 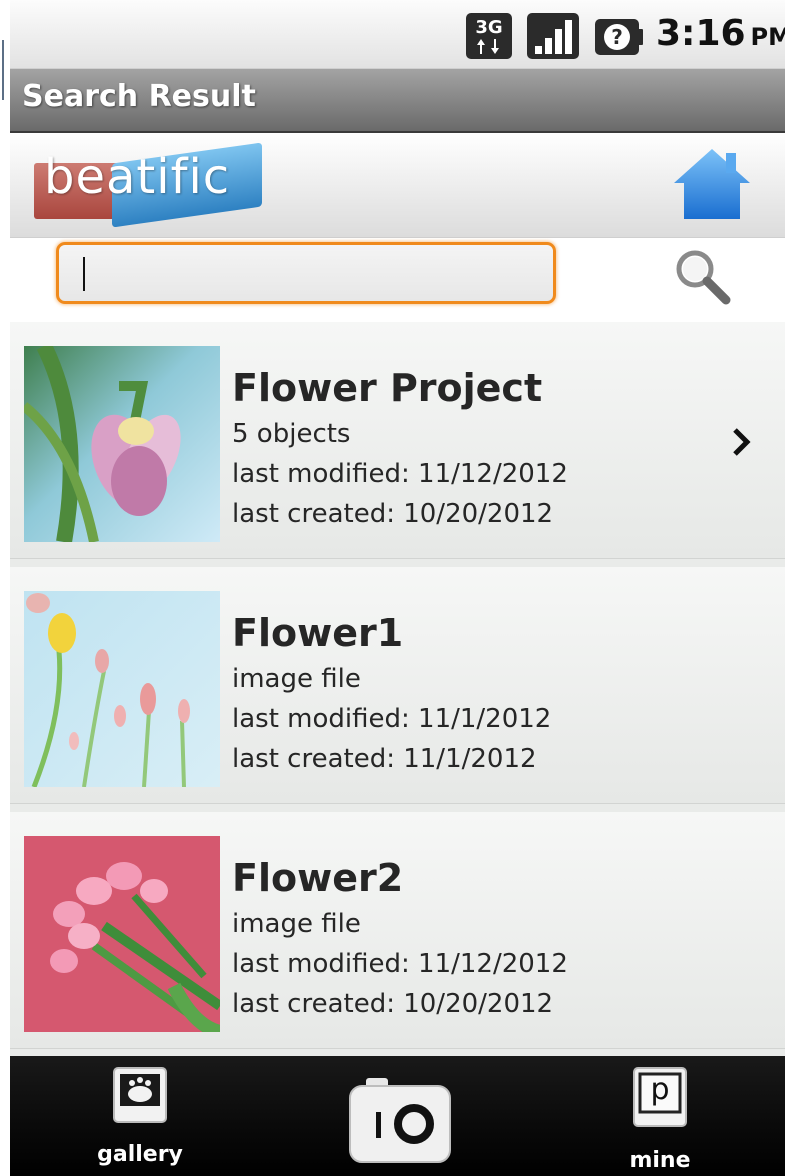 I want to click on search-icon, so click(x=702, y=276).